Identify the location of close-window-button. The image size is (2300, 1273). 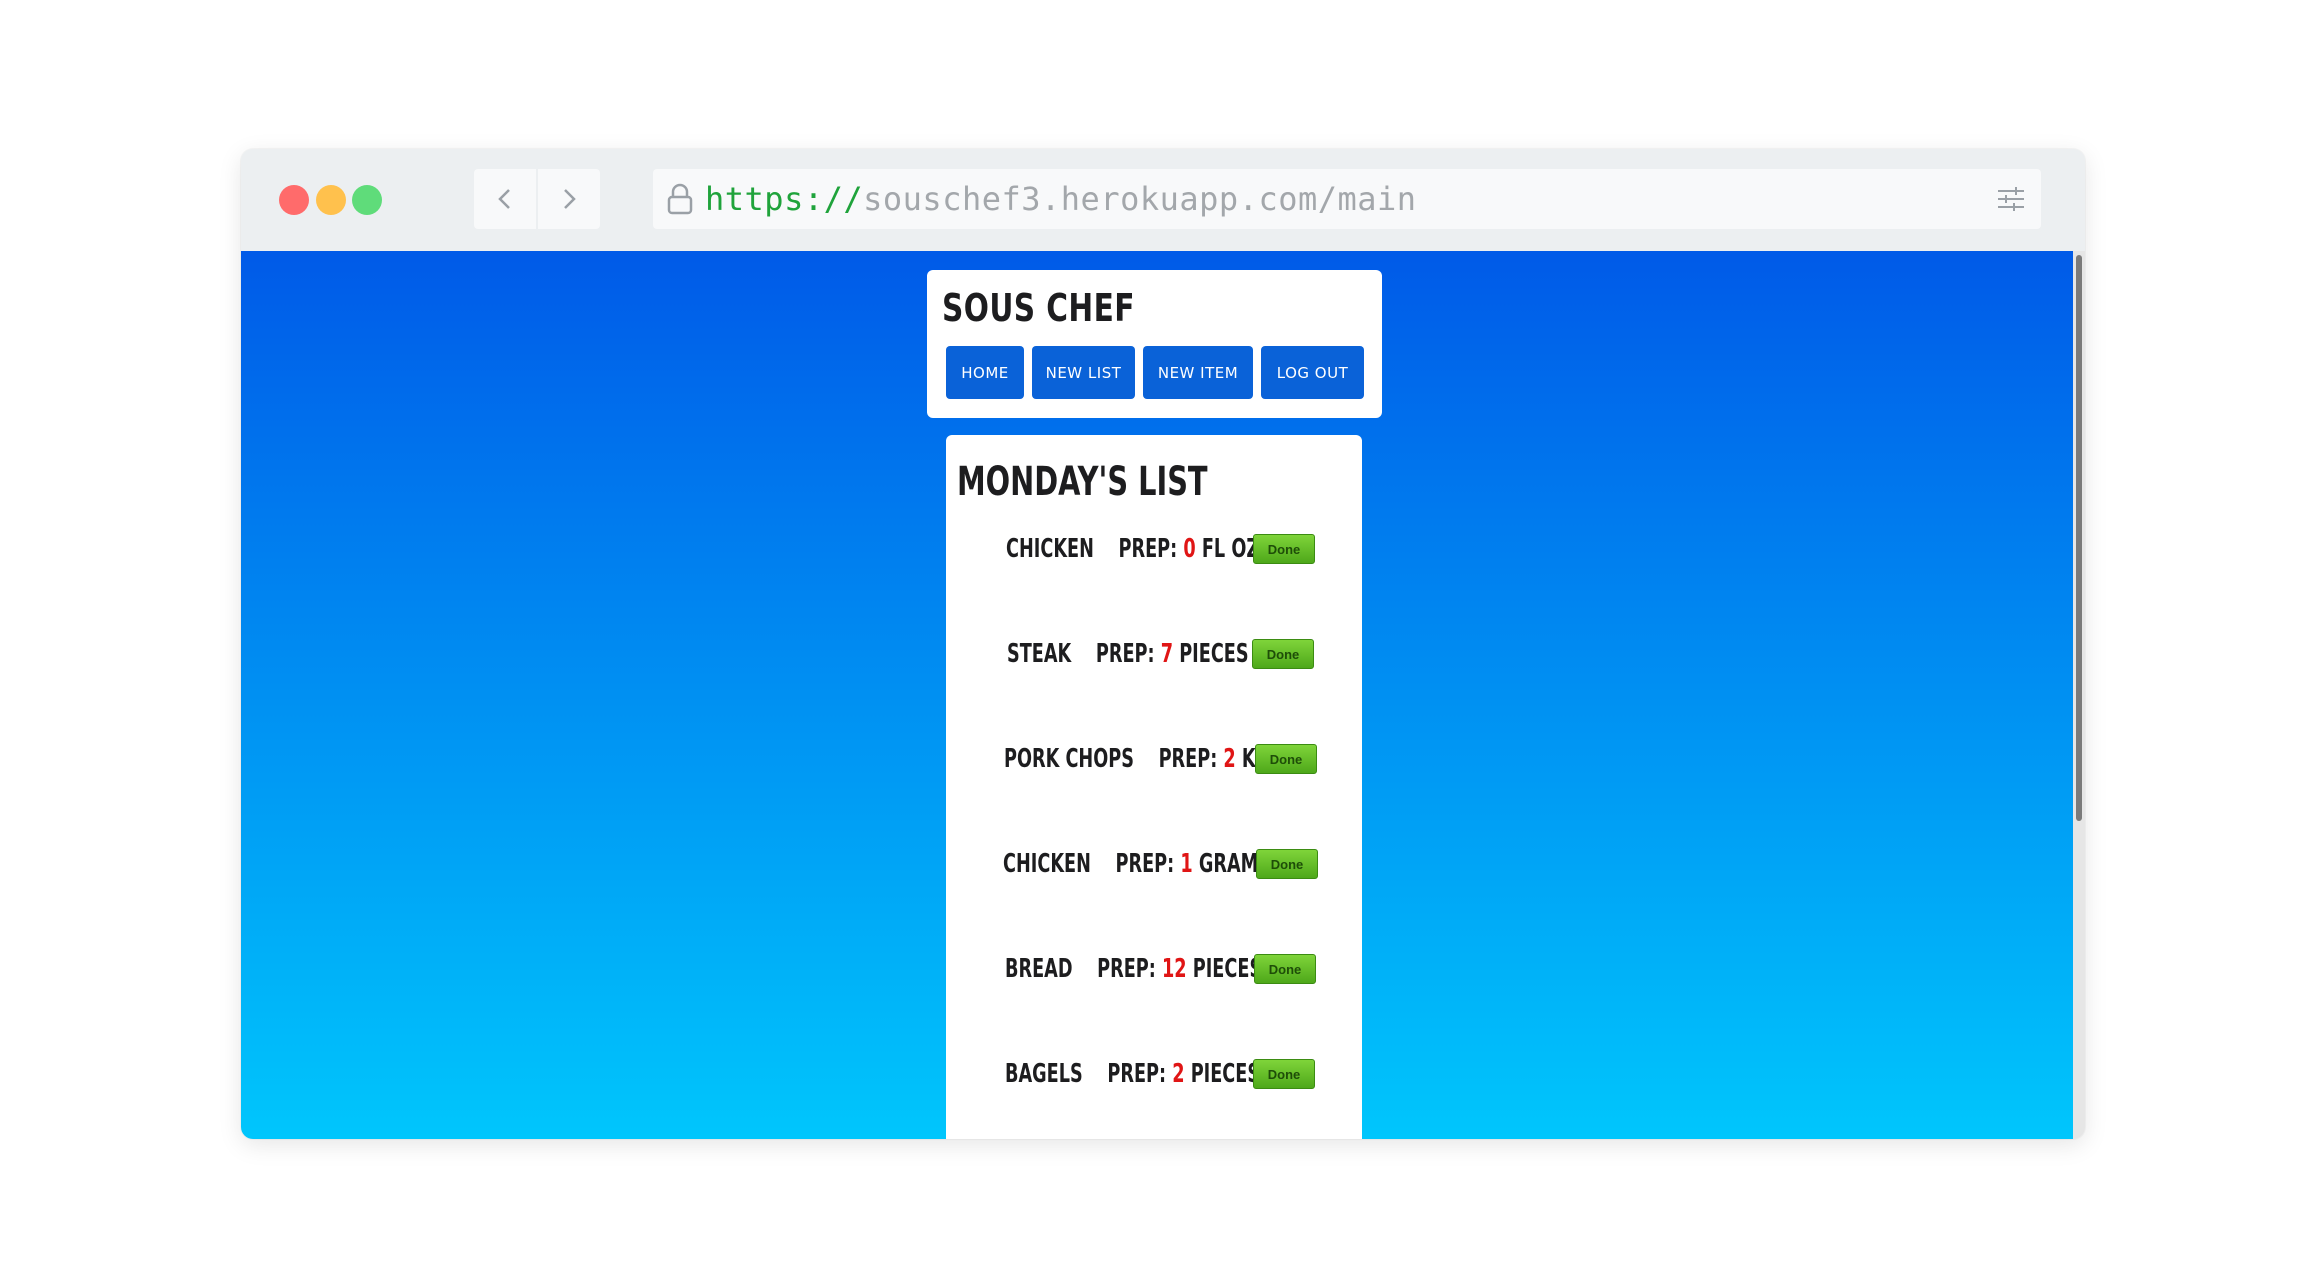
(294, 200).